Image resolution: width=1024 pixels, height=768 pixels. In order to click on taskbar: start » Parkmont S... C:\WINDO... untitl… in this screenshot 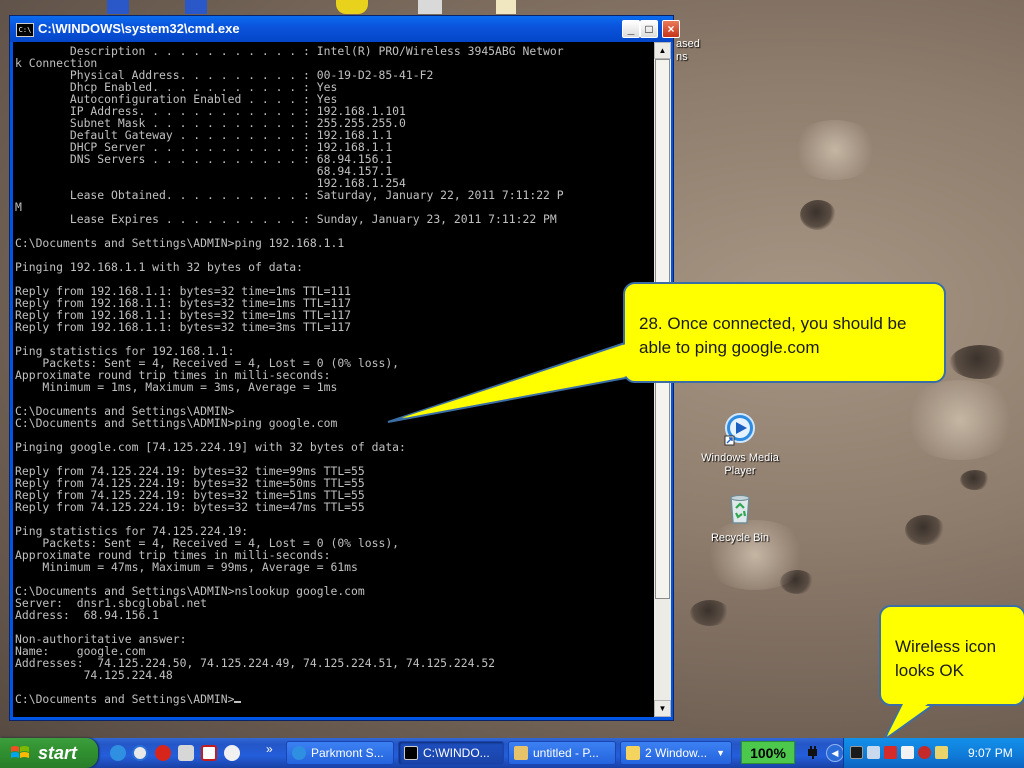, I will do `click(512, 753)`.